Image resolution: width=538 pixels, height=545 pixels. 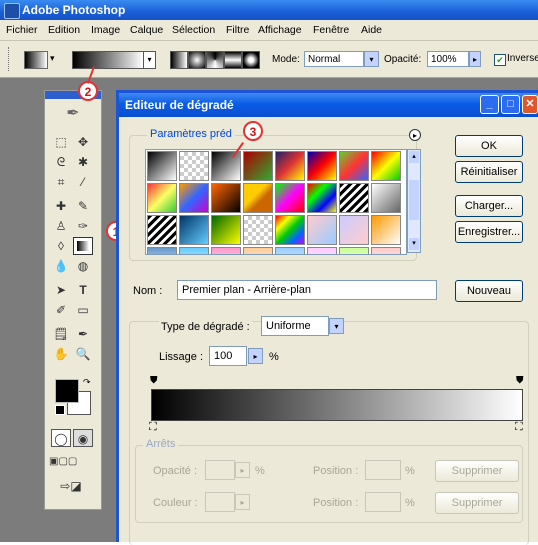 I want to click on marquee-tool-icon: ⬚, so click(x=61, y=142).